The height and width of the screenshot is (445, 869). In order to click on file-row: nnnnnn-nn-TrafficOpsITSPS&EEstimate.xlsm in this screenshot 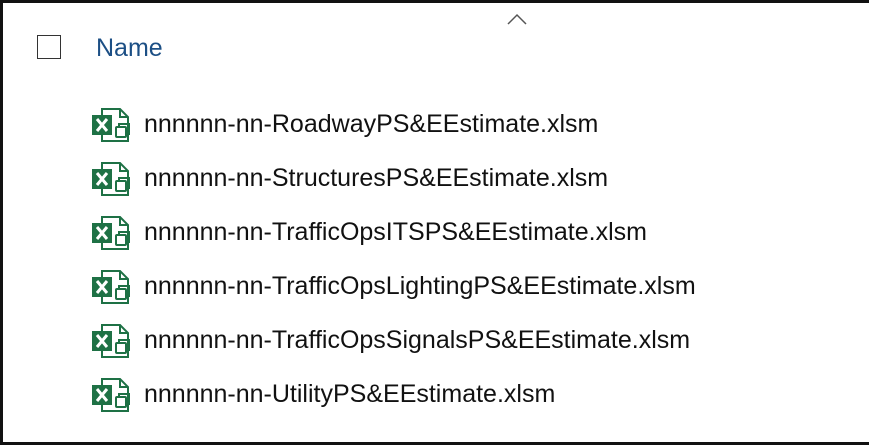, I will do `click(436, 232)`.